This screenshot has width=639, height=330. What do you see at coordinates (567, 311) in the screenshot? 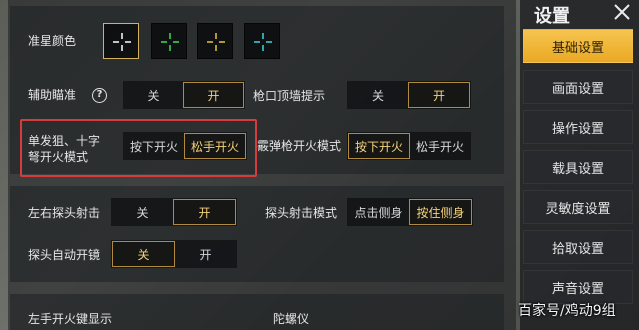
I see `watermark: 百家号/鸡动9组` at bounding box center [567, 311].